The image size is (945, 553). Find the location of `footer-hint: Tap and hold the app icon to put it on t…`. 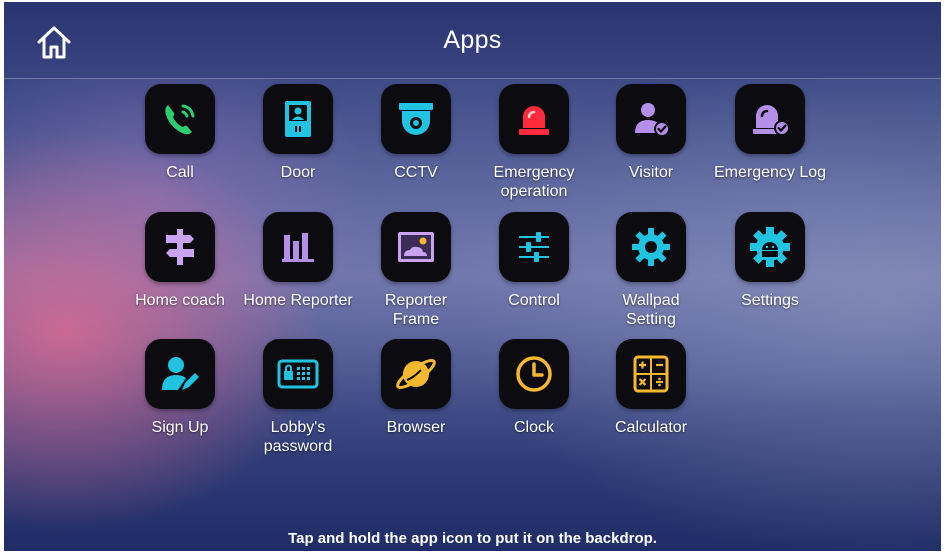

footer-hint: Tap and hold the app icon to put it on t… is located at coordinates (472, 538).